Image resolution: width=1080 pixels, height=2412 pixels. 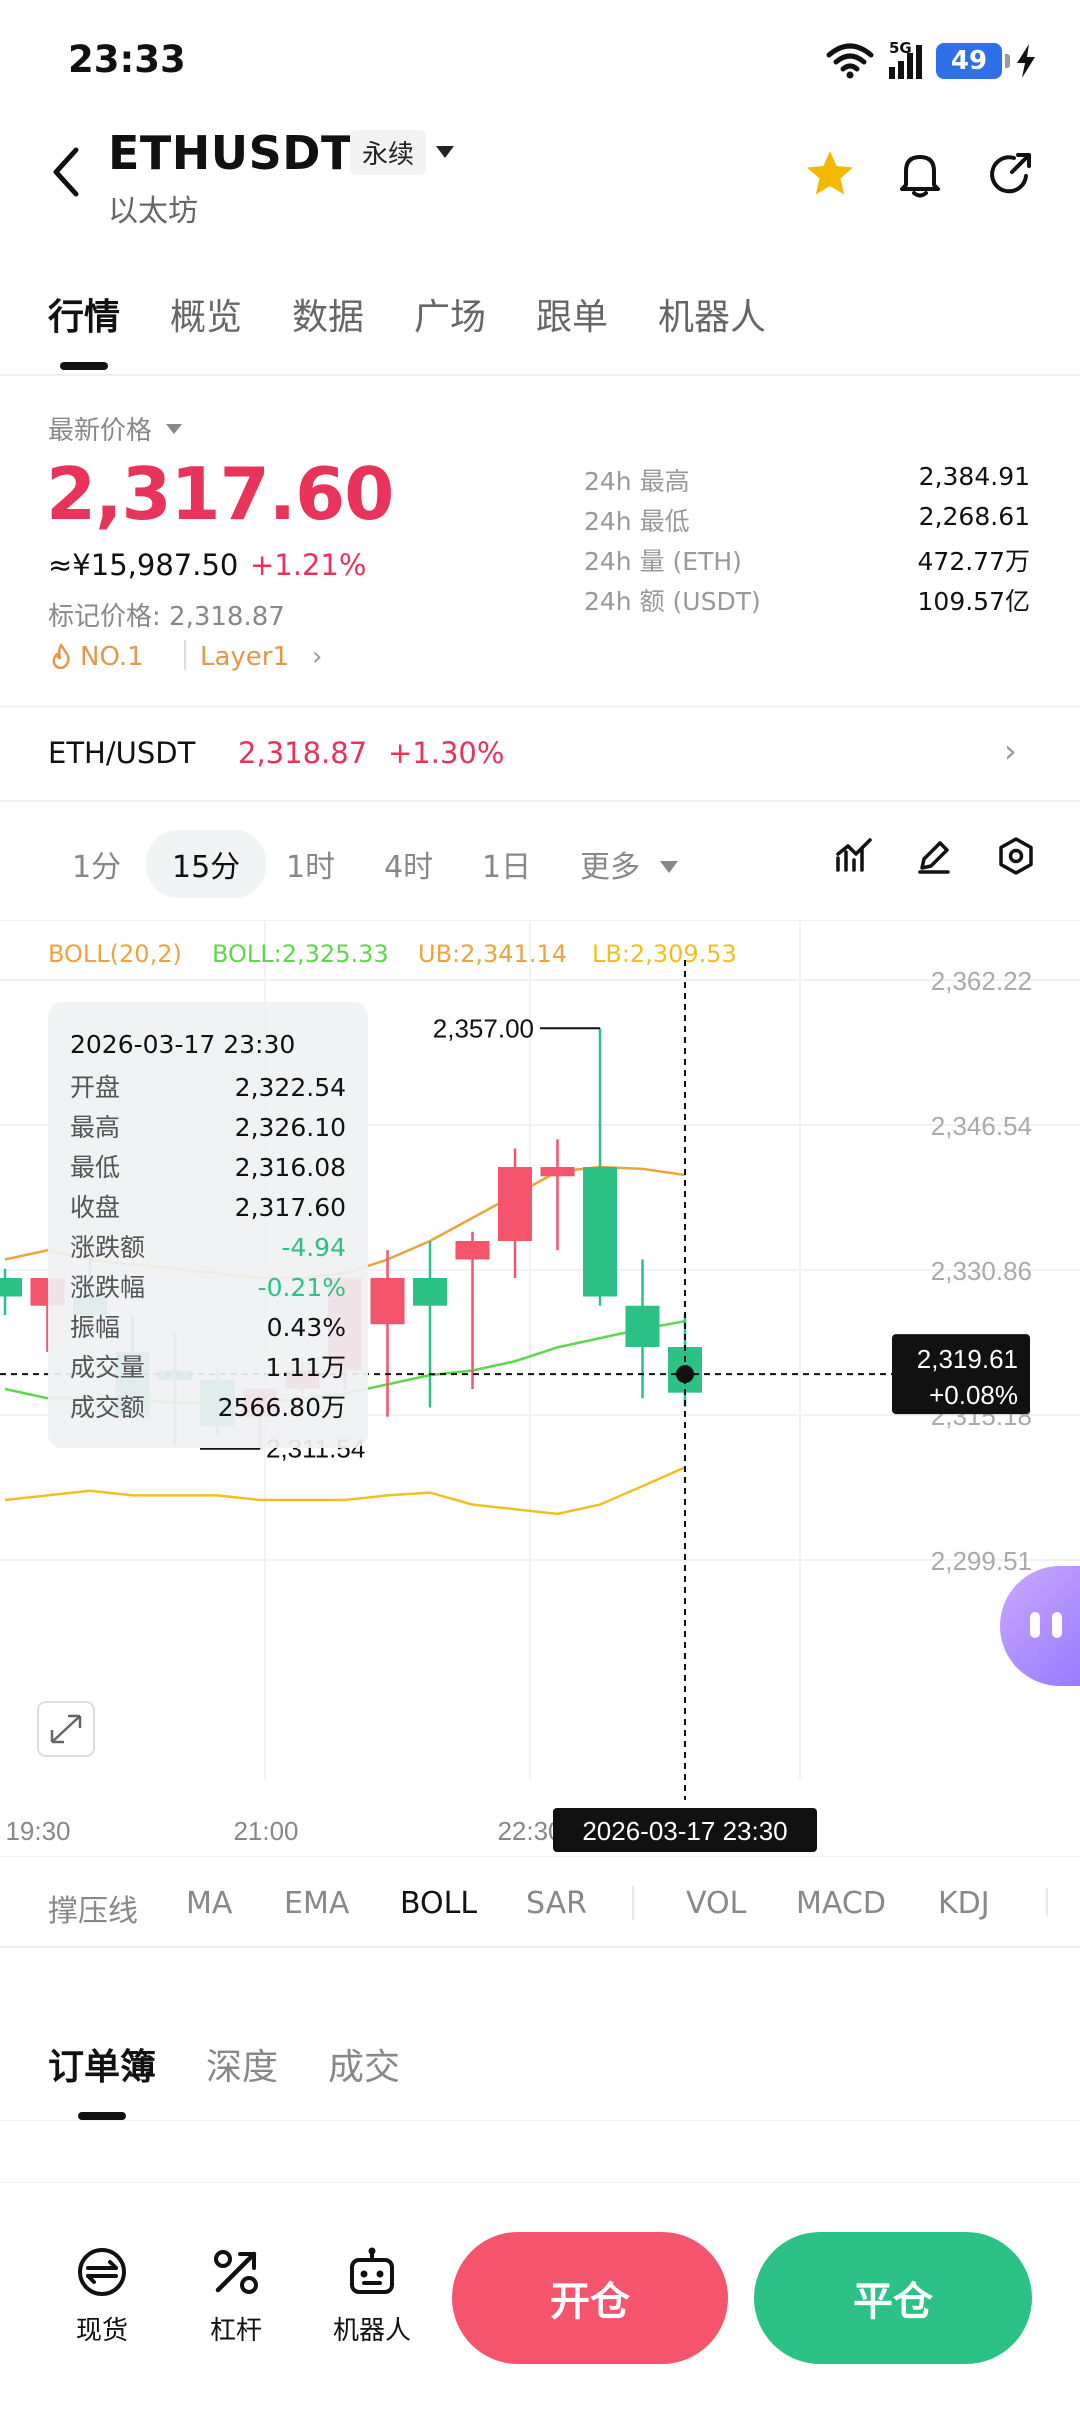 What do you see at coordinates (206, 314) in the screenshot?
I see `tab-overview: 概览` at bounding box center [206, 314].